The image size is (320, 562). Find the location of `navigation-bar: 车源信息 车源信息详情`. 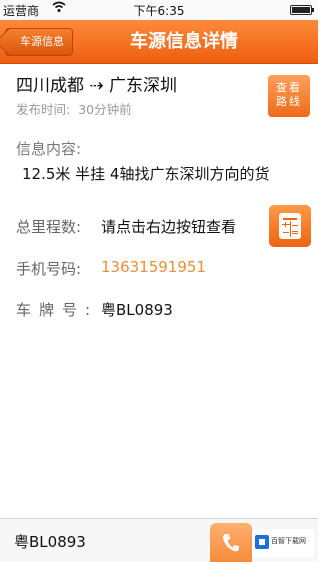

navigation-bar: 车源信息 车源信息详情 is located at coordinates (159, 42).